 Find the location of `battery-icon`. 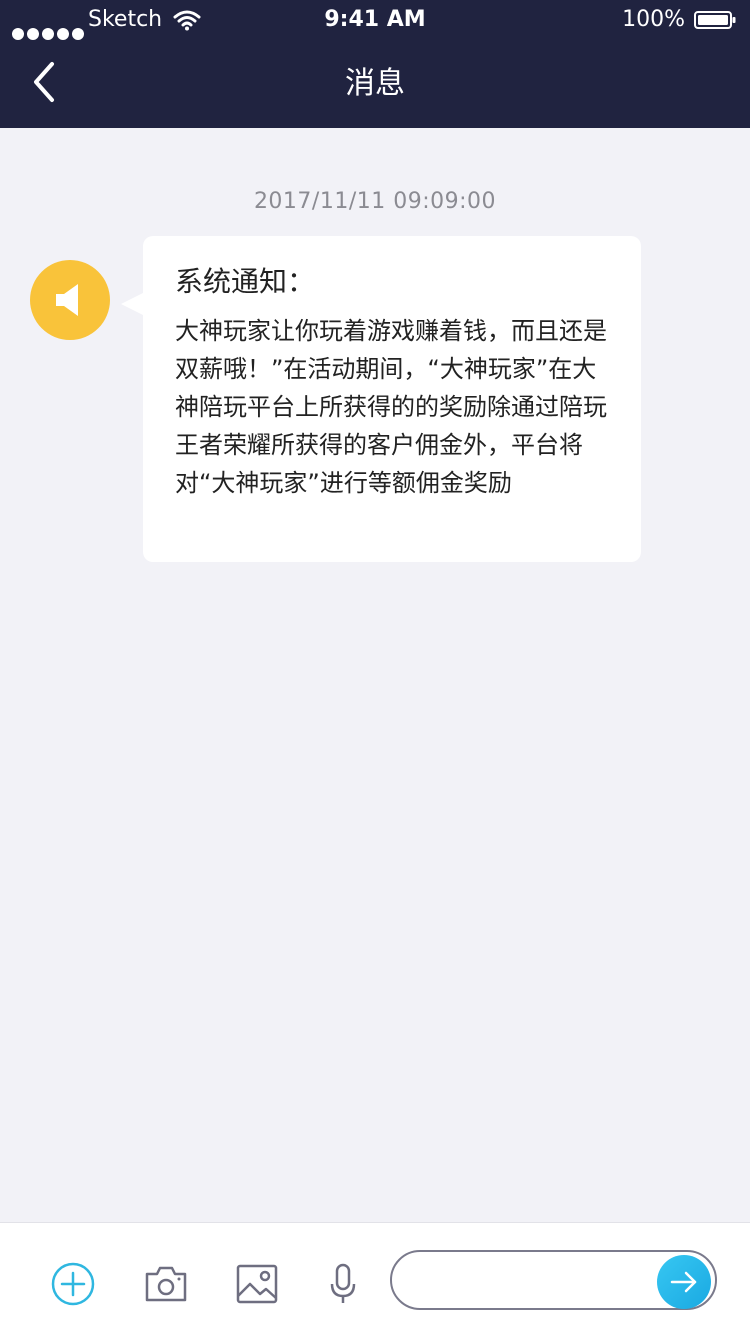

battery-icon is located at coordinates (715, 20).